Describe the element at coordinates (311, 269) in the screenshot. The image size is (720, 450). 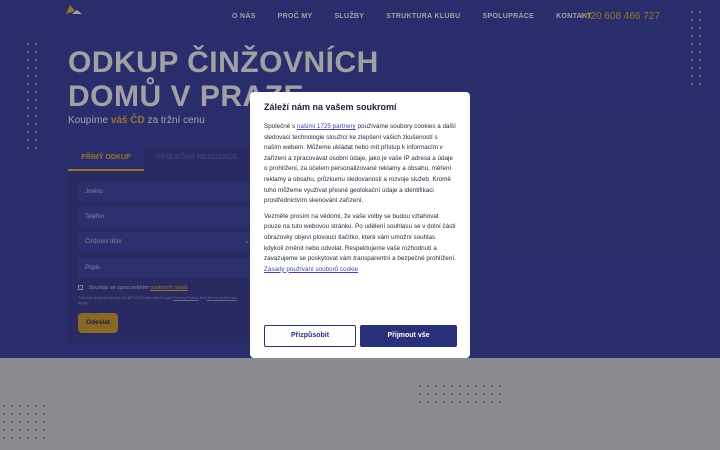
I see `cookie-policy-link: Zásady používání souborů cookie` at that location.